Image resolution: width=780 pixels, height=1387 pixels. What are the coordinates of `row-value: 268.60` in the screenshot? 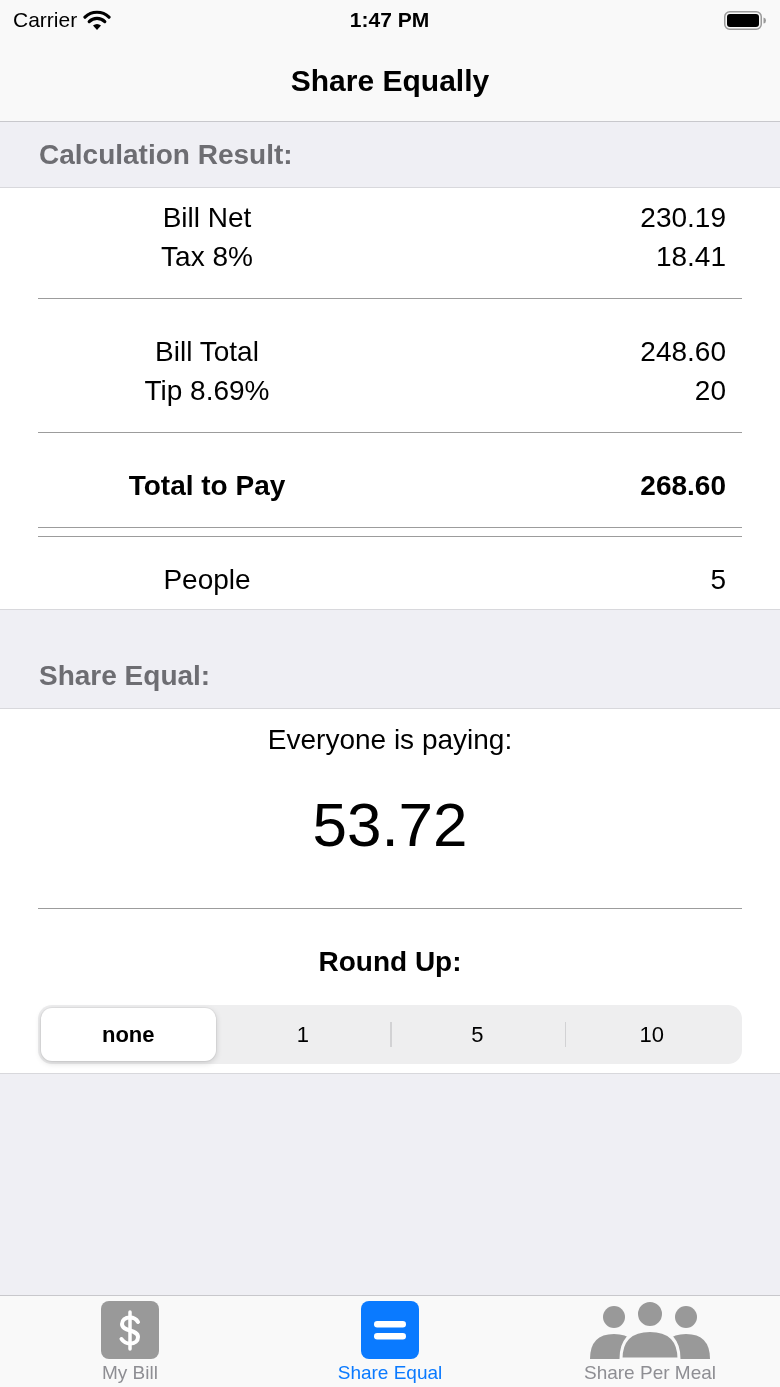 It's located at (683, 485).